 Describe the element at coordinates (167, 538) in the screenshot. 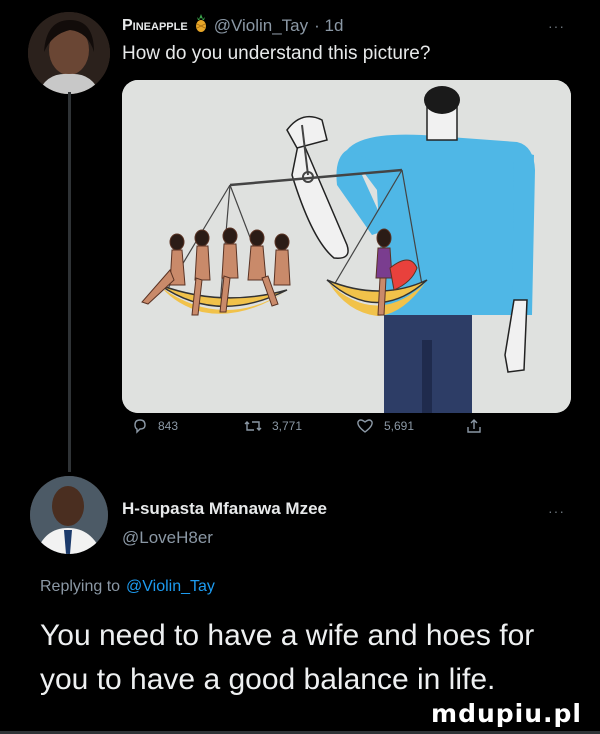

I see `reply-author-handle: @LoveH8er` at that location.